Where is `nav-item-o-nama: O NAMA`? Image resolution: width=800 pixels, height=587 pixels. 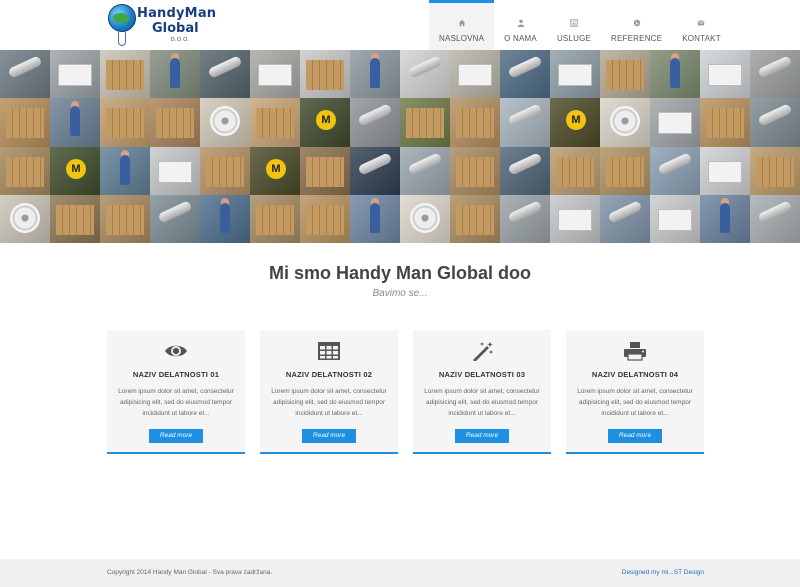 nav-item-o-nama: O NAMA is located at coordinates (520, 25).